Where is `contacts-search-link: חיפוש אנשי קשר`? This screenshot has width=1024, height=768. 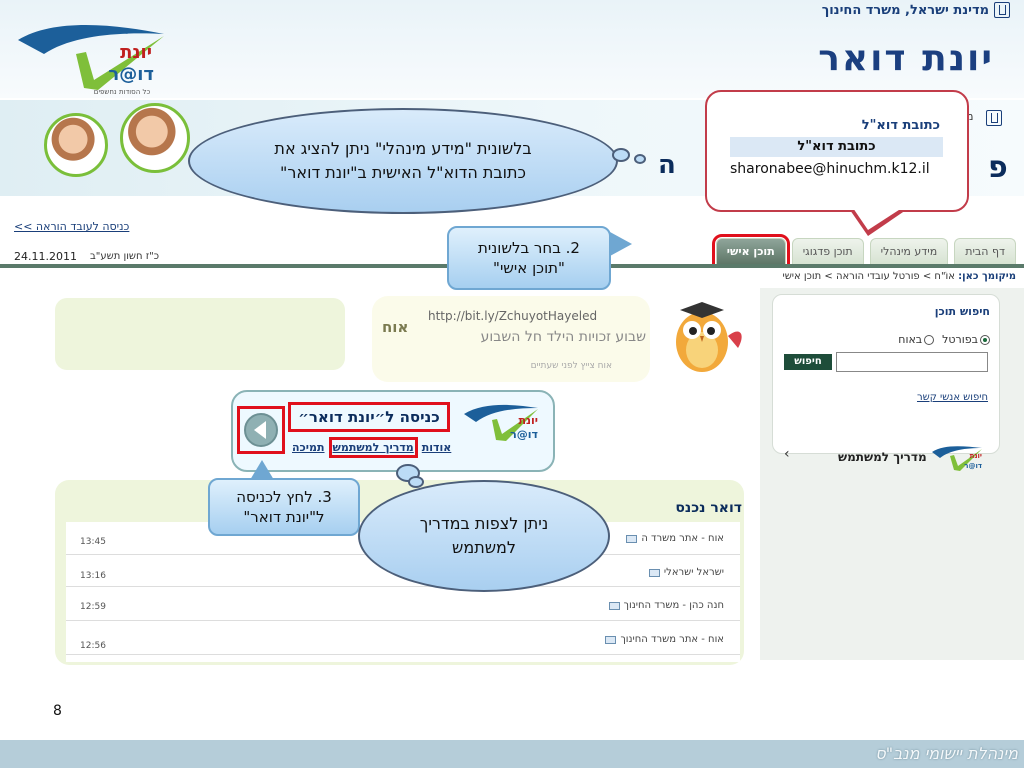 contacts-search-link: חיפוש אנשי קשר is located at coordinates (952, 397).